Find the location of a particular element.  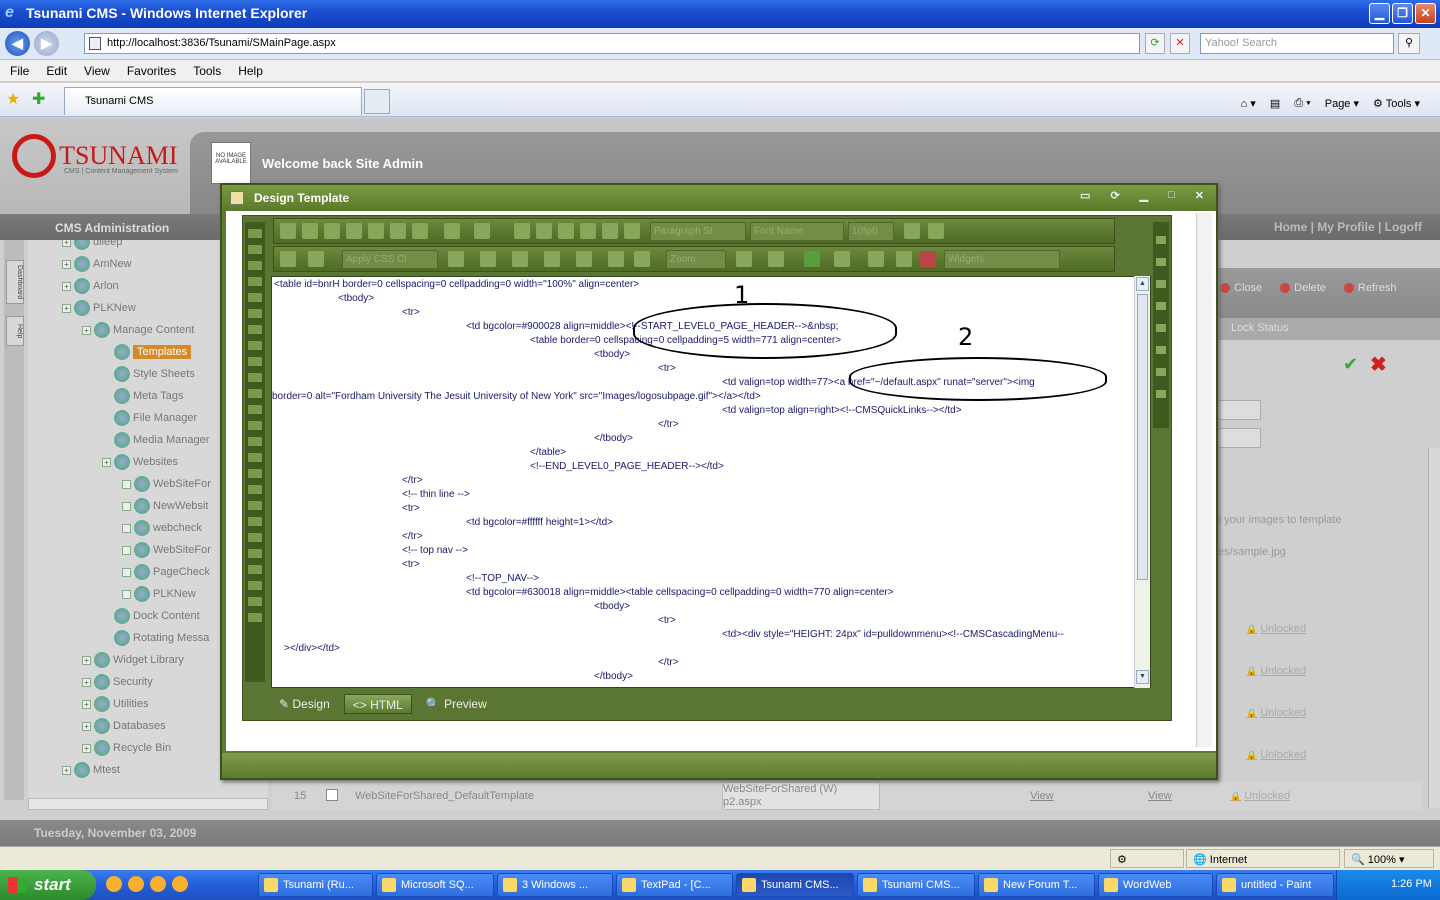

widgets-select: Widgets is located at coordinates (1002, 259).